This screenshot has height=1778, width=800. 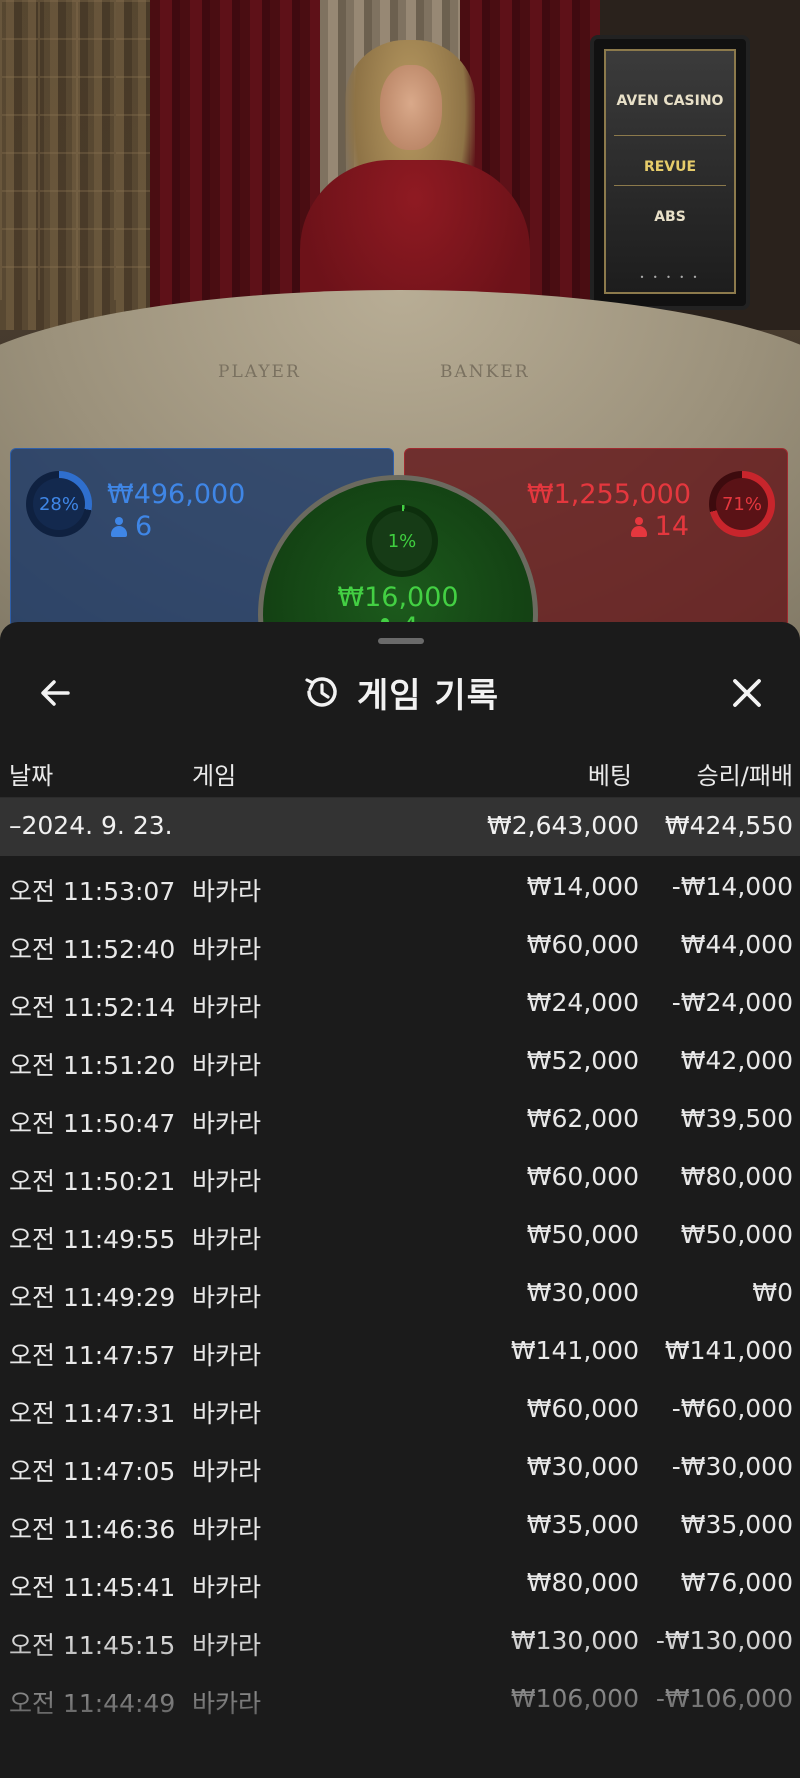 I want to click on tie-percent: 1%, so click(x=402, y=541).